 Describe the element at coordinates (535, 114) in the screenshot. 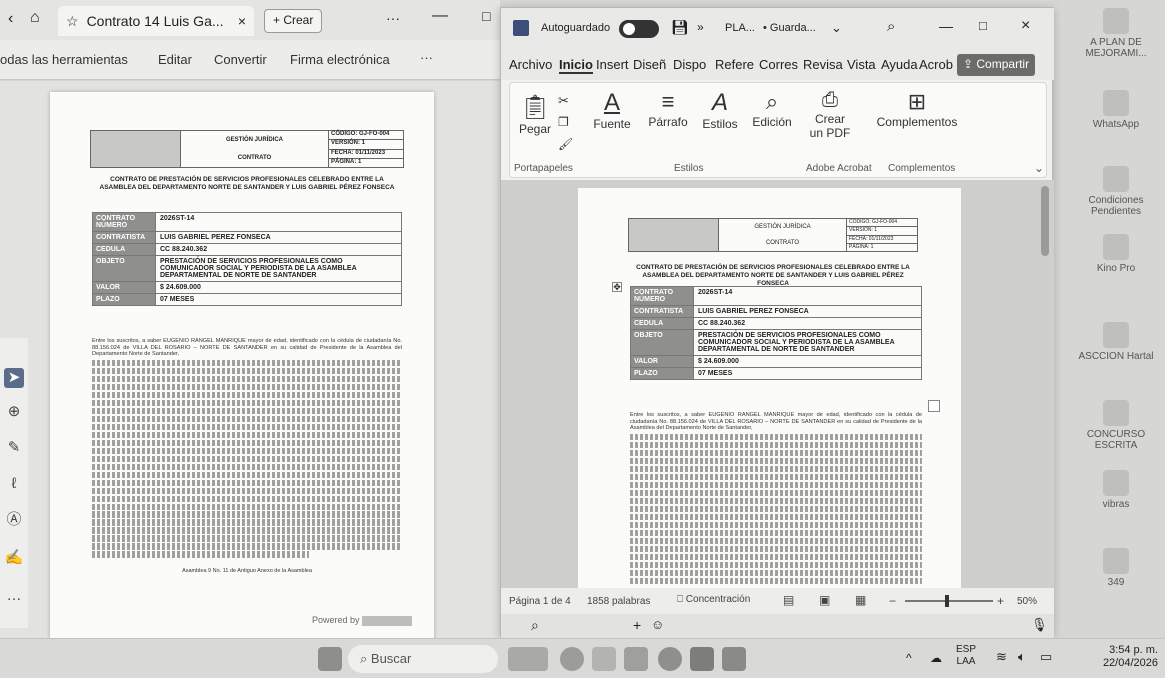

I see `paste-button: 📋︎ Pegar` at that location.